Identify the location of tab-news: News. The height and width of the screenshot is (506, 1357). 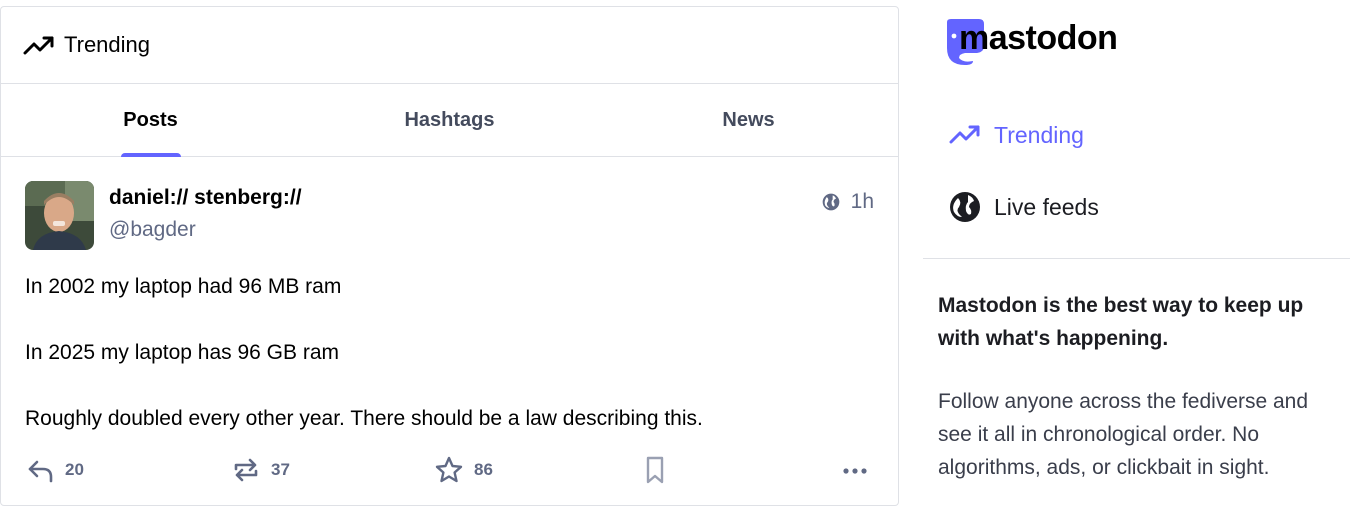
(748, 120).